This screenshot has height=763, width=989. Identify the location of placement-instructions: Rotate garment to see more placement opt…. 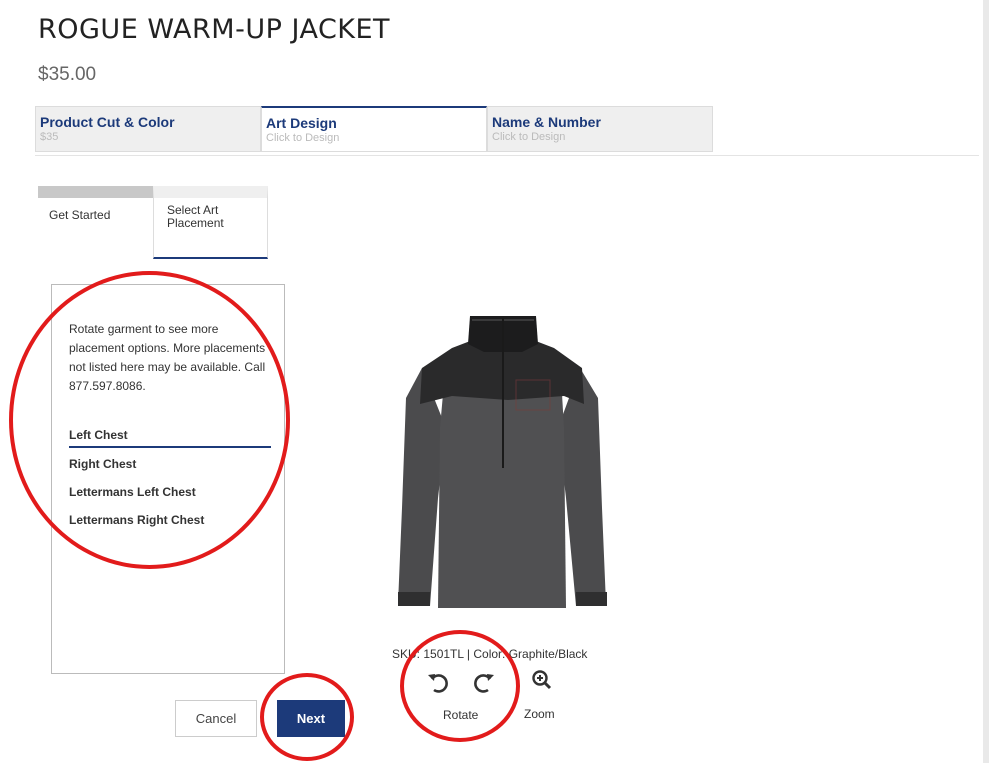
(167, 357).